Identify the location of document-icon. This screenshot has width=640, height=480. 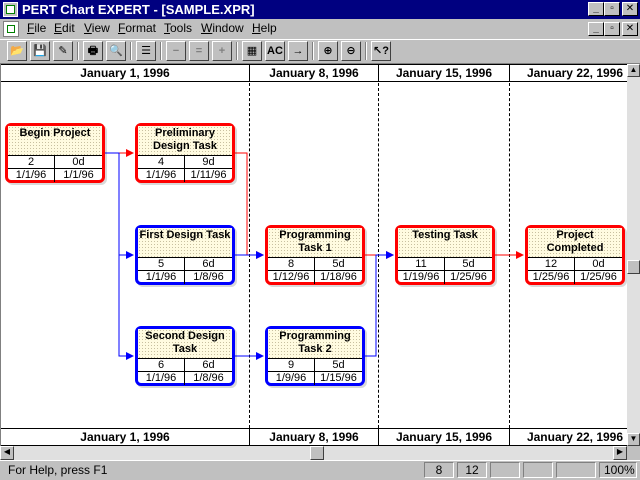
(11, 29).